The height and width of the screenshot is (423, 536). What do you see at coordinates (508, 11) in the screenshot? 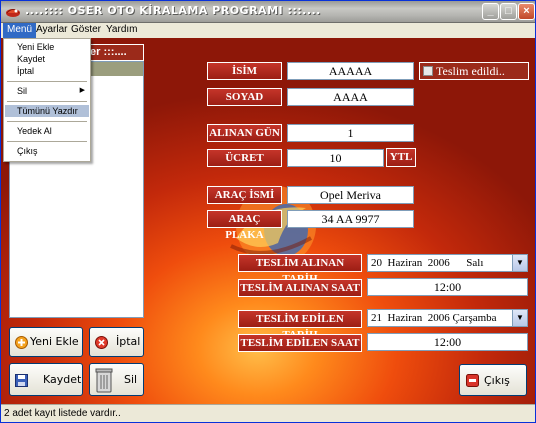
I see `maximize-button: □` at bounding box center [508, 11].